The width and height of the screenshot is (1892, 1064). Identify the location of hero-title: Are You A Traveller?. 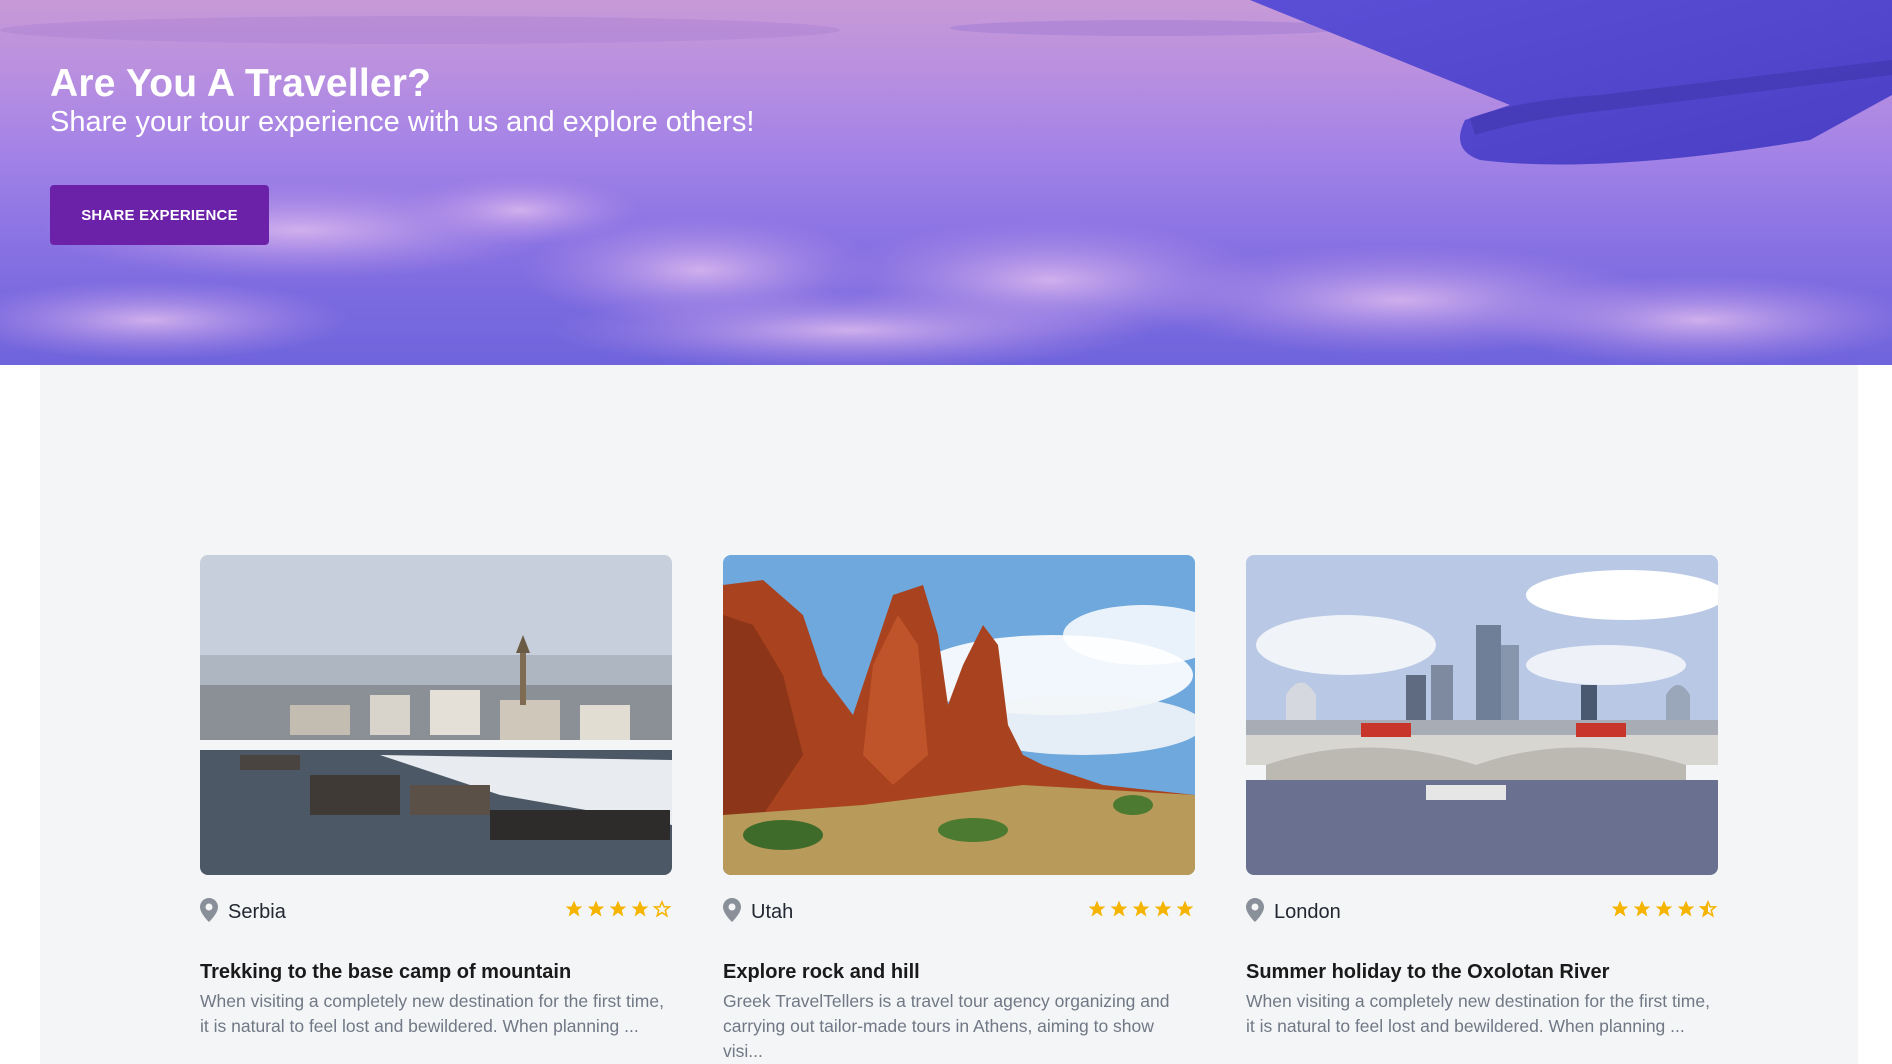
(241, 83).